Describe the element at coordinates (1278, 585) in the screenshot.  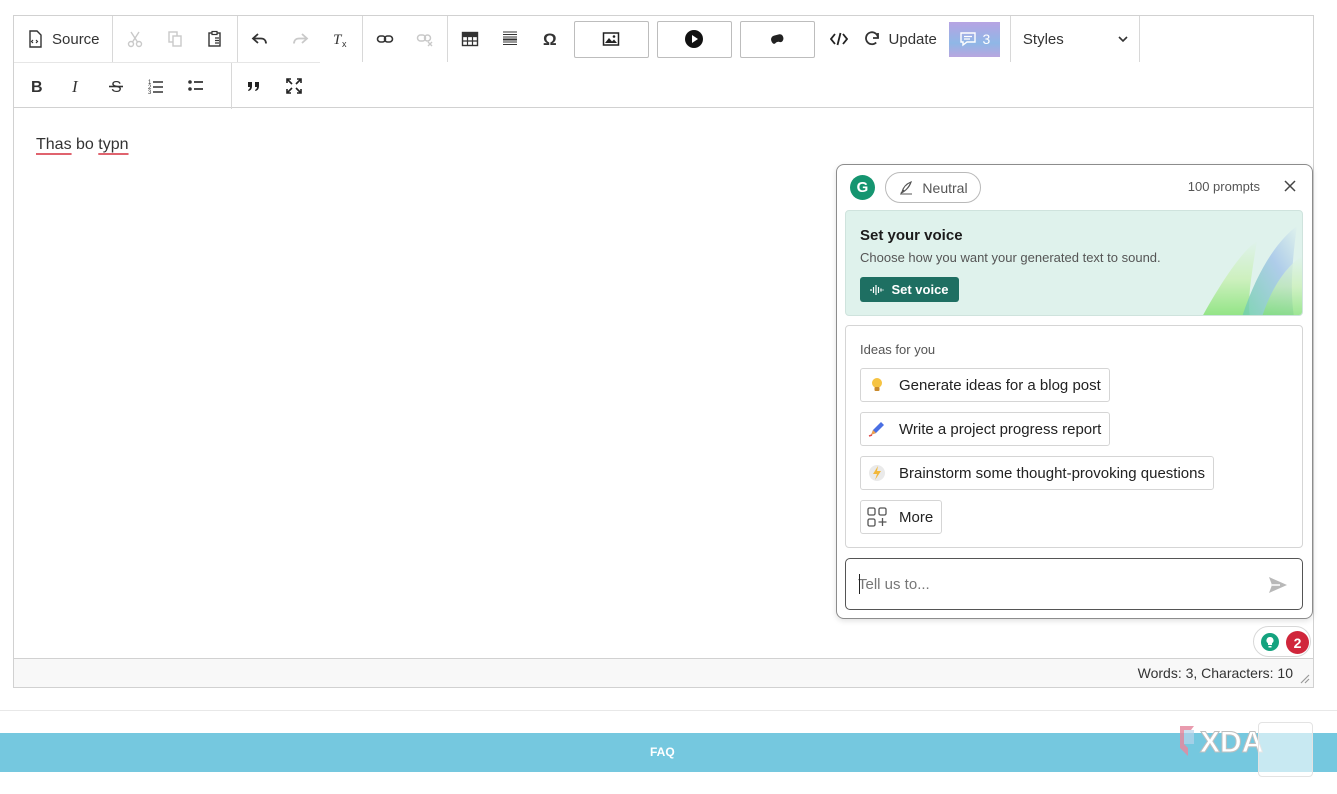
I see `send-icon` at that location.